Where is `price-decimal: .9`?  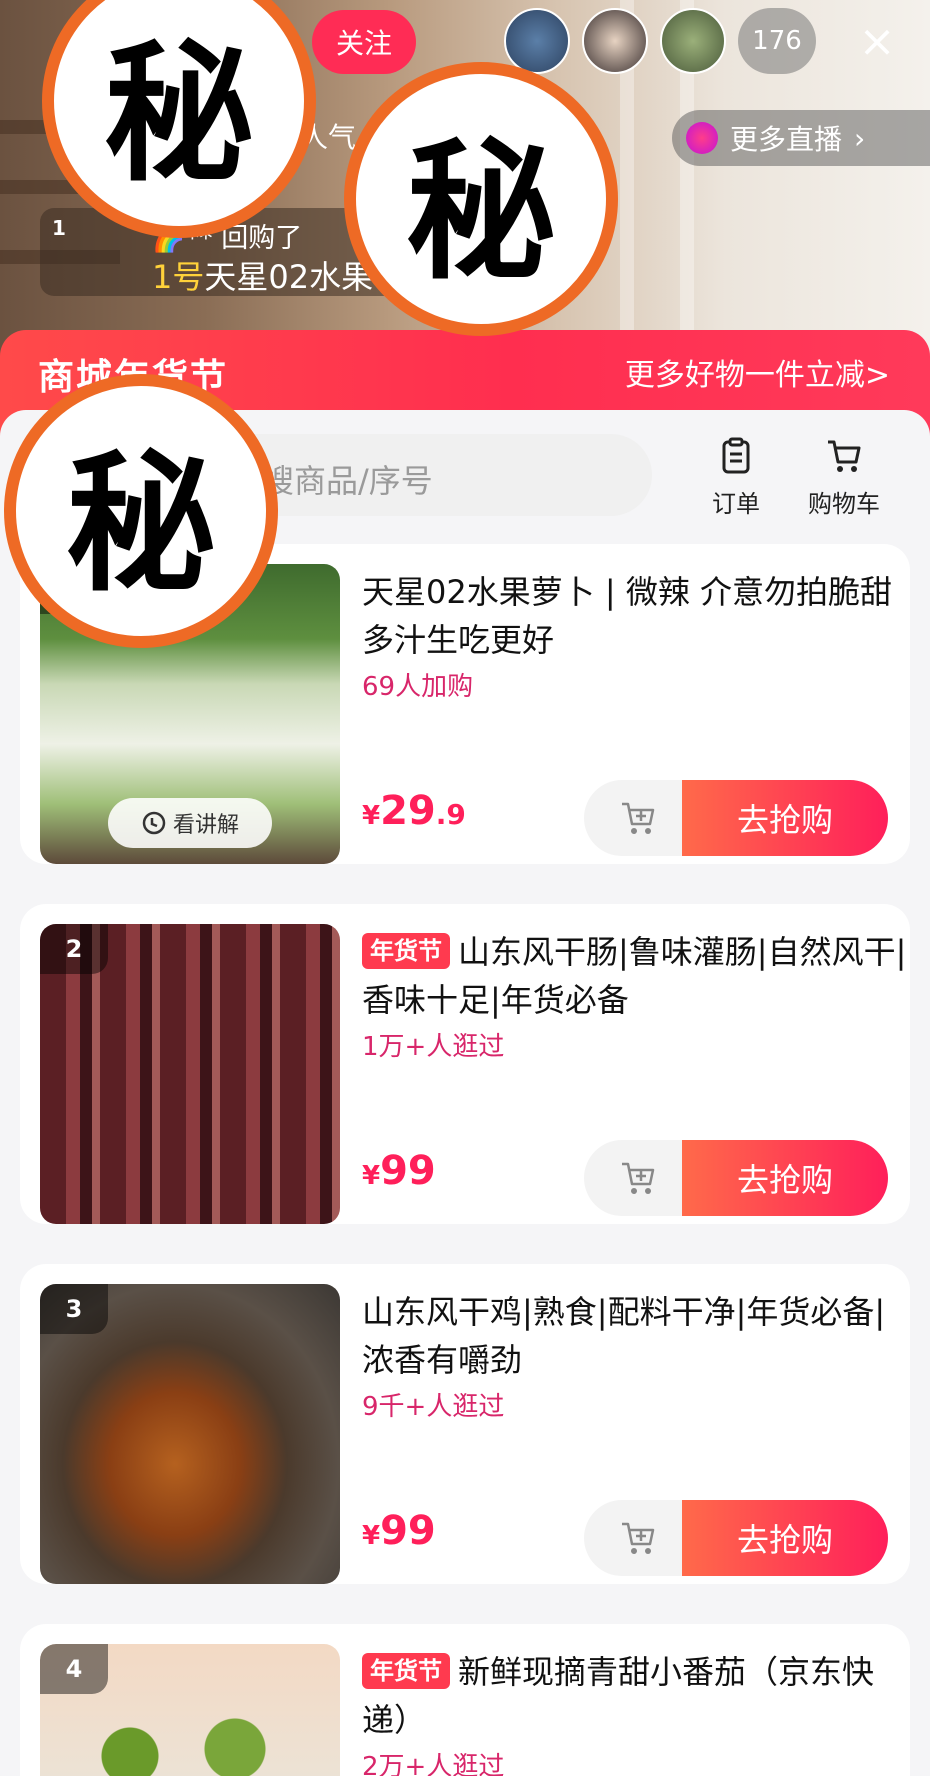
price-decimal: .9 is located at coordinates (450, 814).